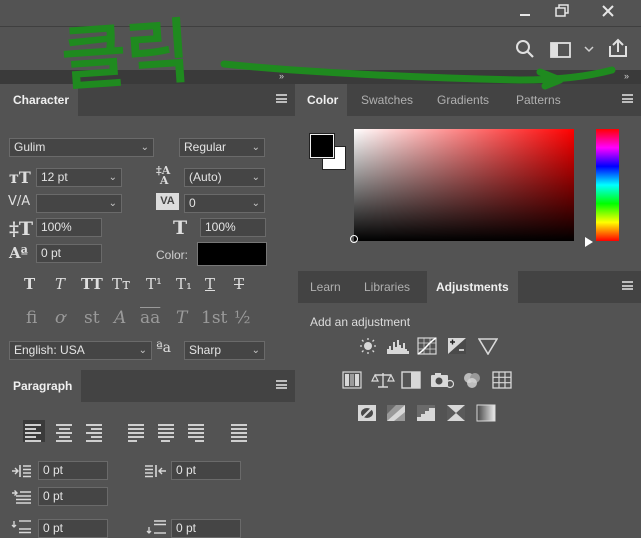 The height and width of the screenshot is (538, 641). Describe the element at coordinates (79, 177) in the screenshot. I see `font-size-select: 12 pt ⌄` at that location.